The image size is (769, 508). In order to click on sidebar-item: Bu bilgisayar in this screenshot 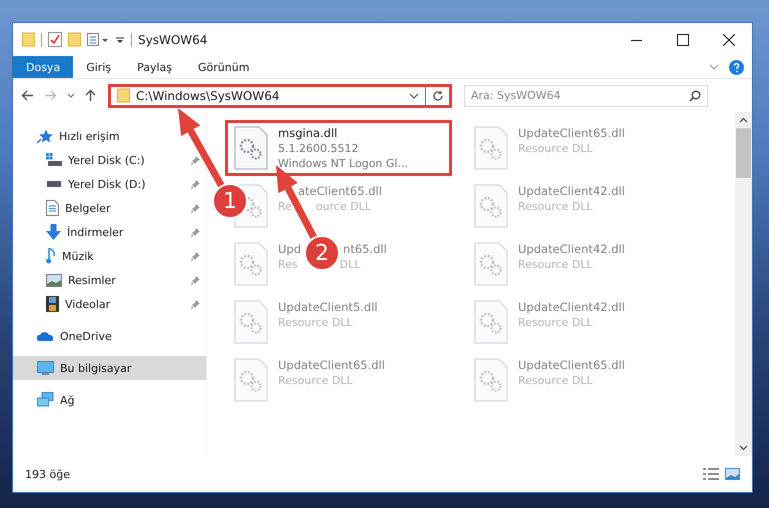, I will do `click(109, 368)`.